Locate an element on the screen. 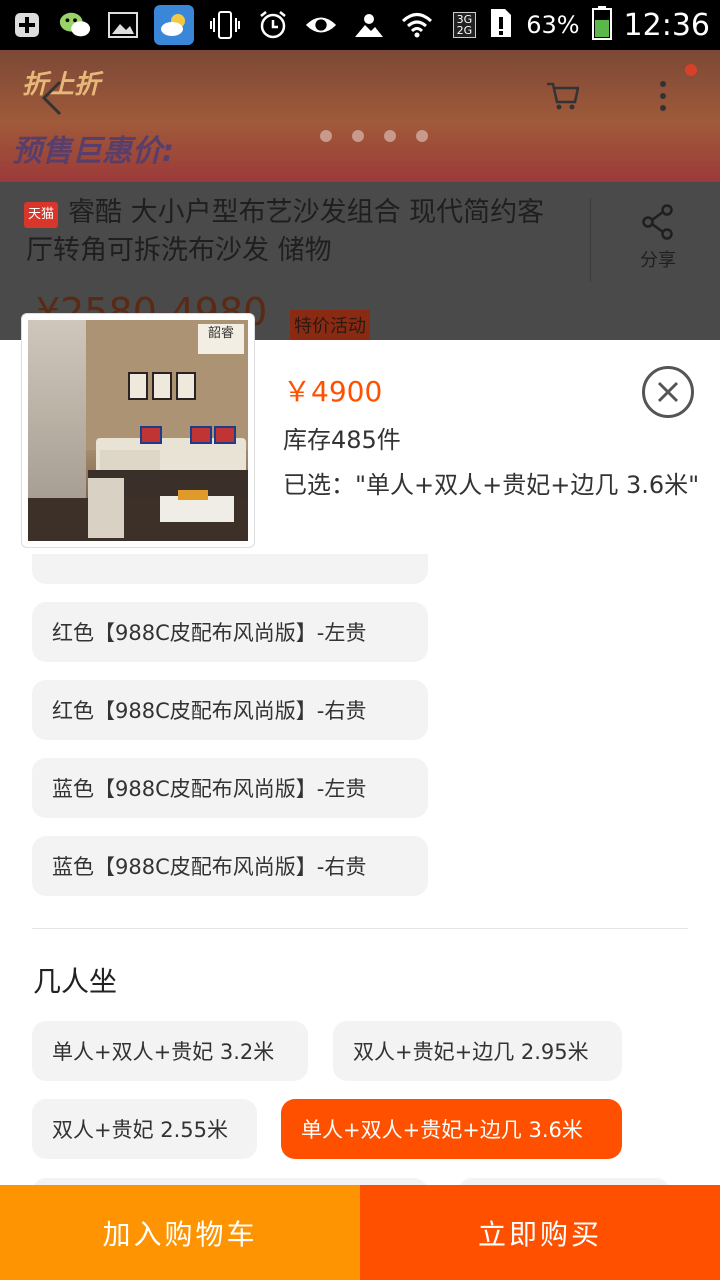 The image size is (720, 1280). color-option-partial is located at coordinates (230, 569).